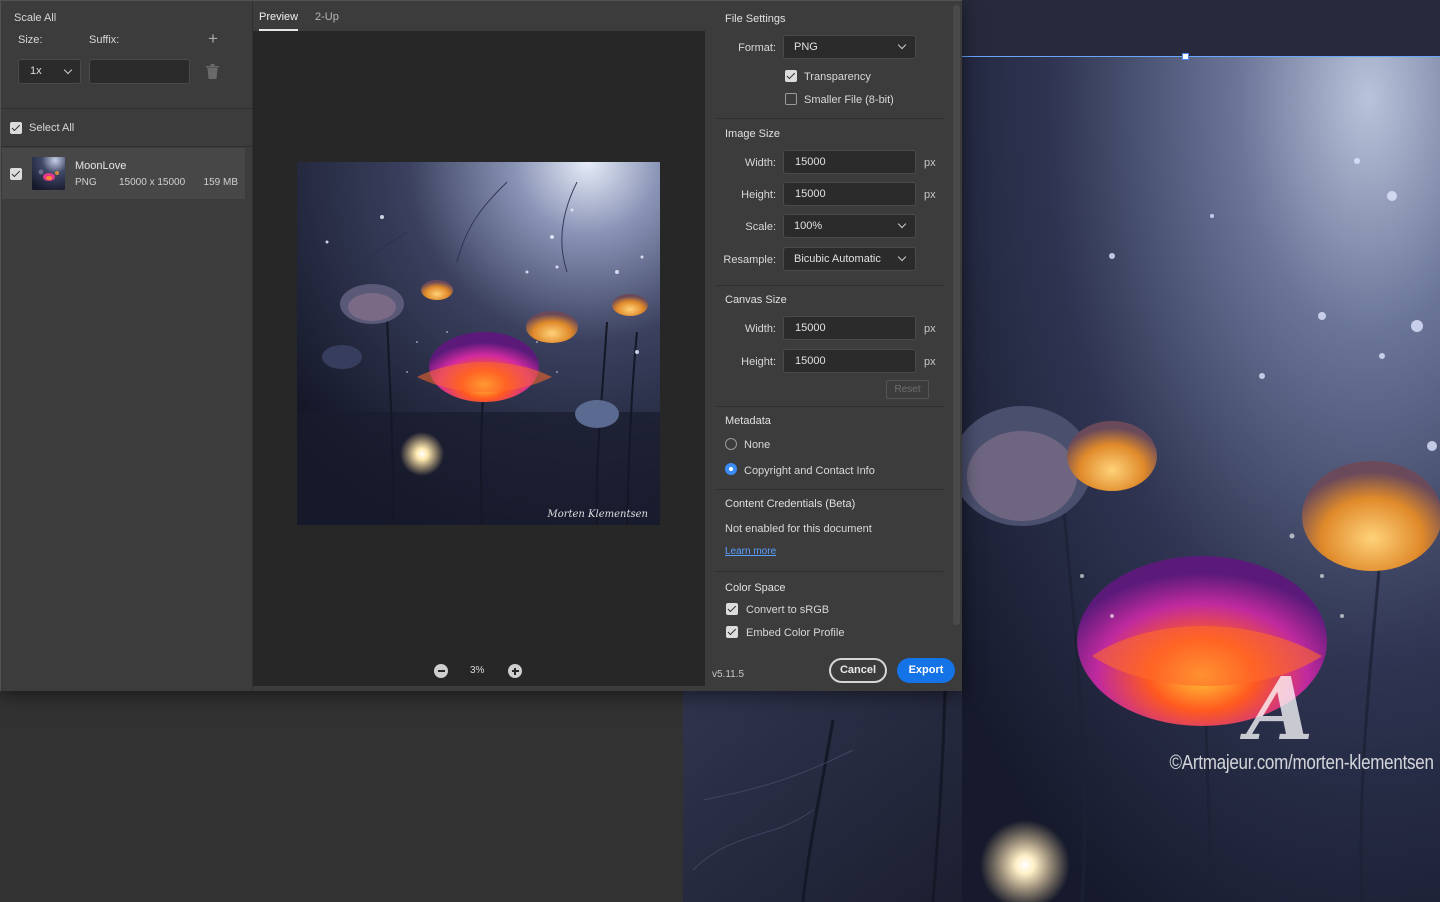  I want to click on suffix-input, so click(139, 71).